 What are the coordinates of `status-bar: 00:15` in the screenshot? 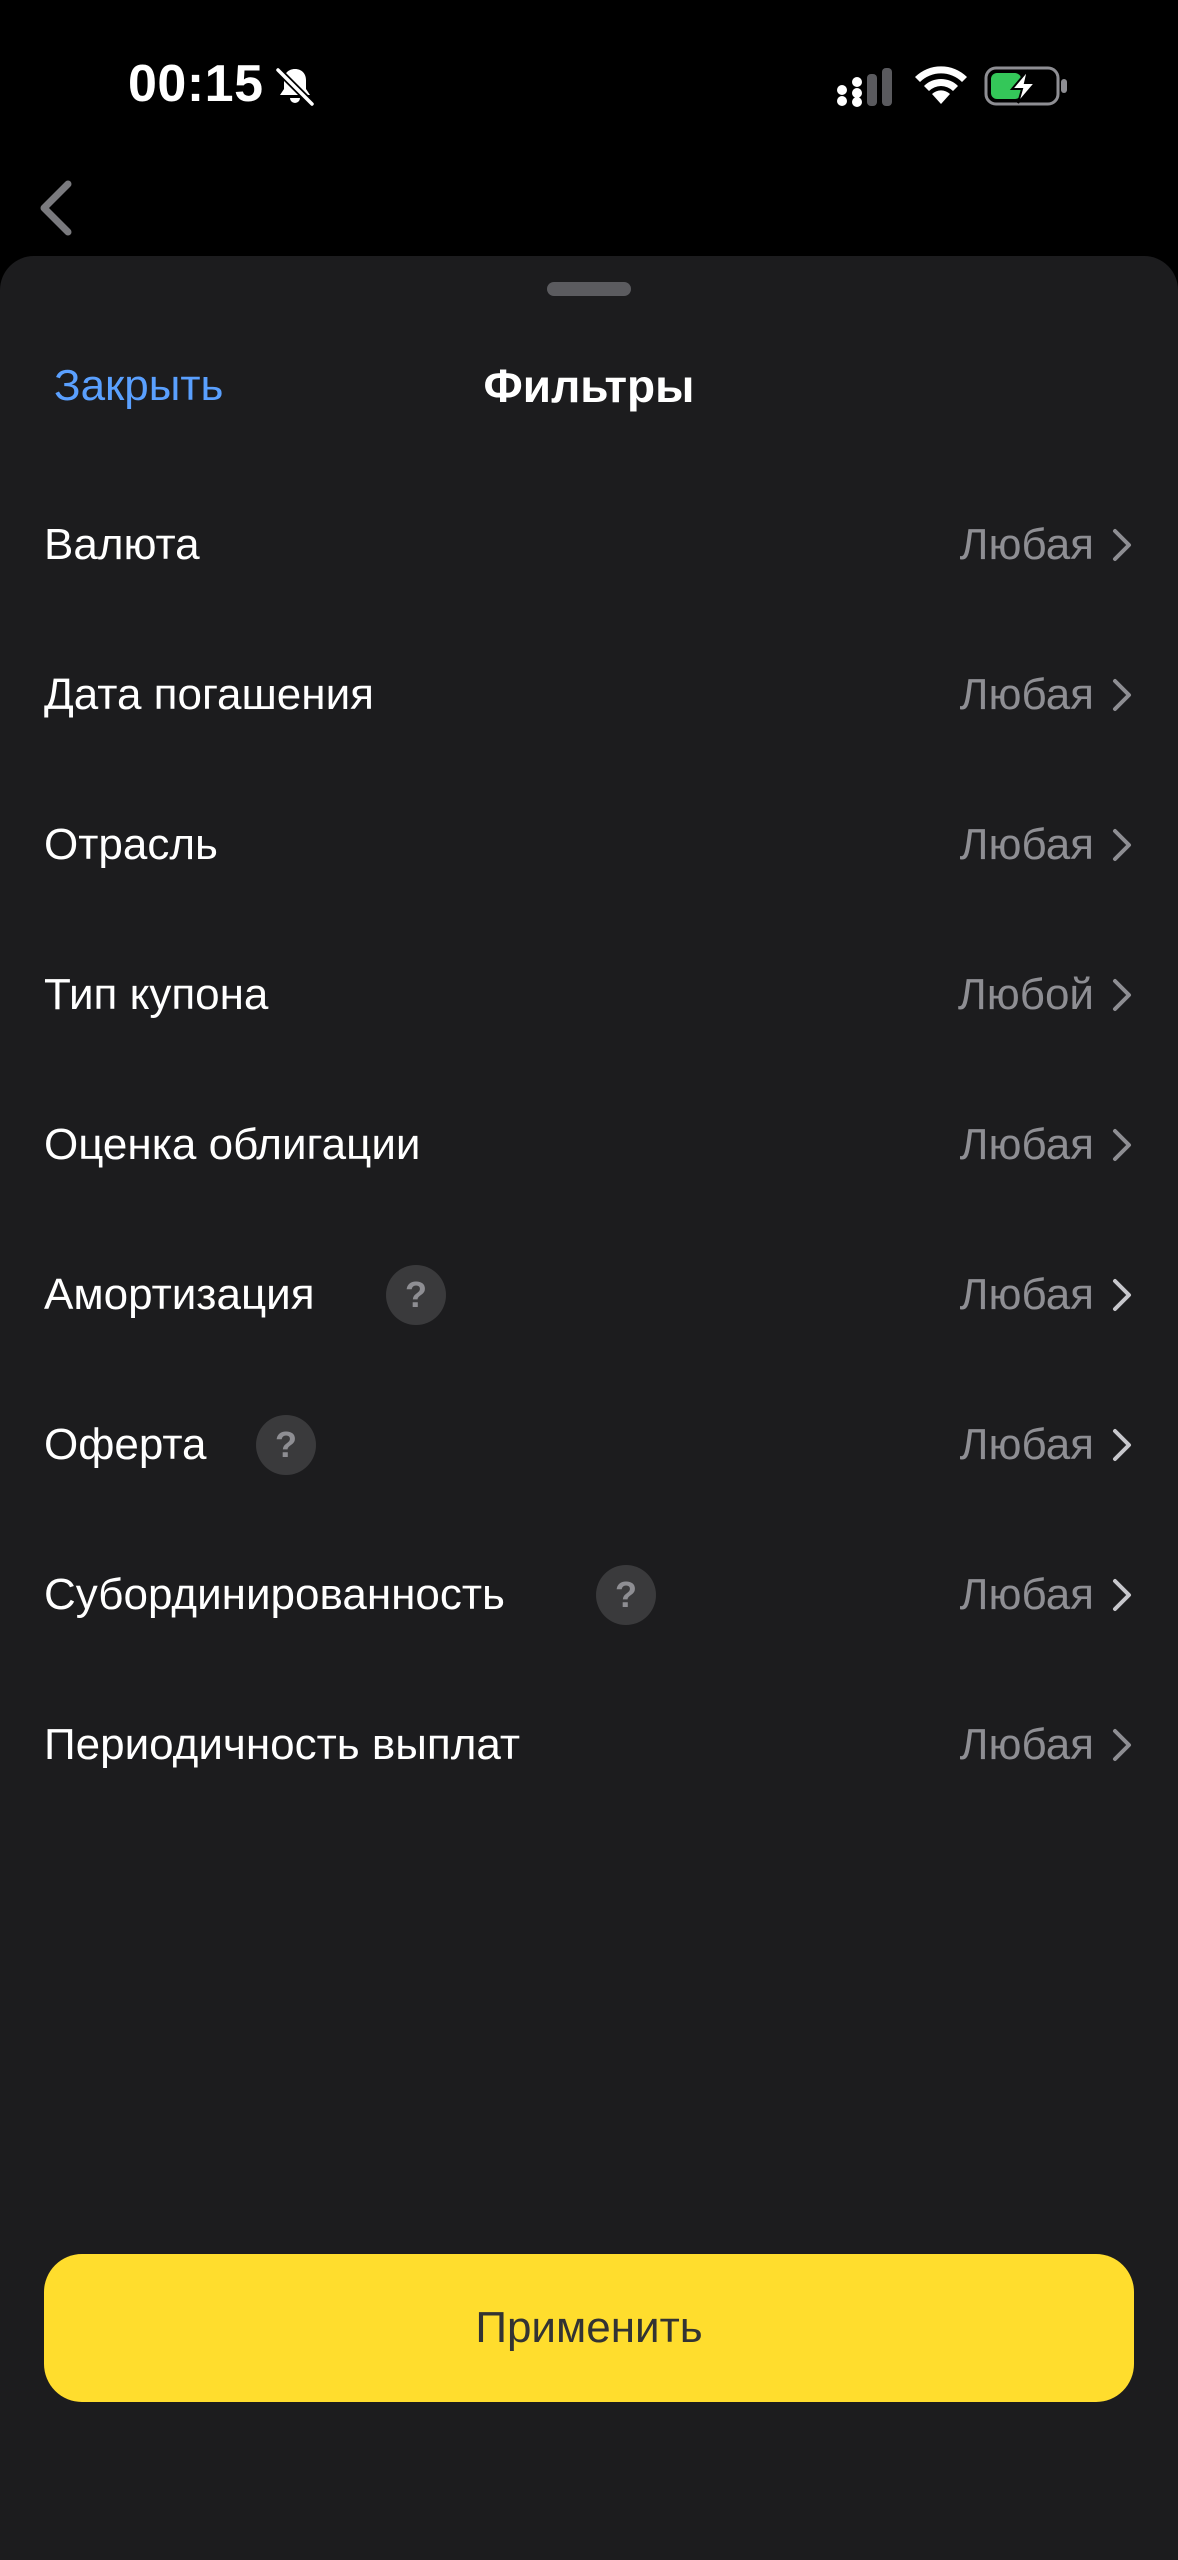 It's located at (589, 85).